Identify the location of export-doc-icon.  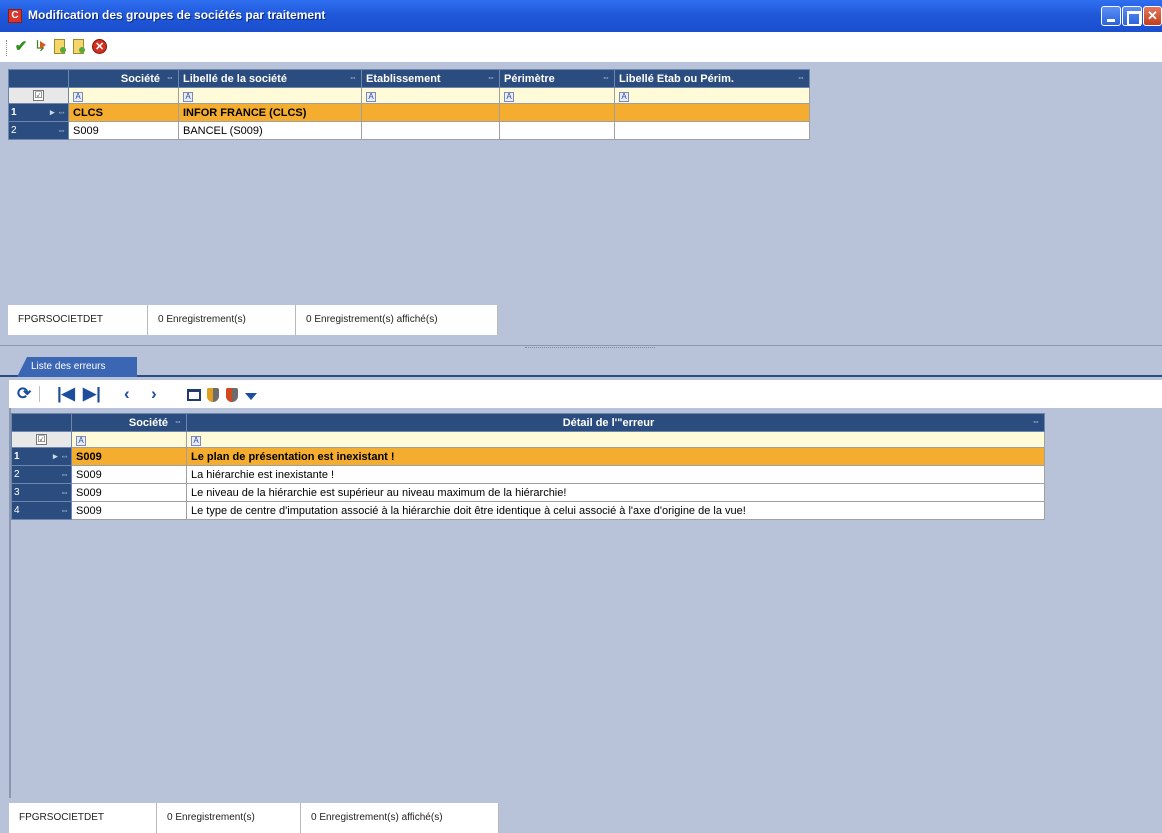
(60, 46).